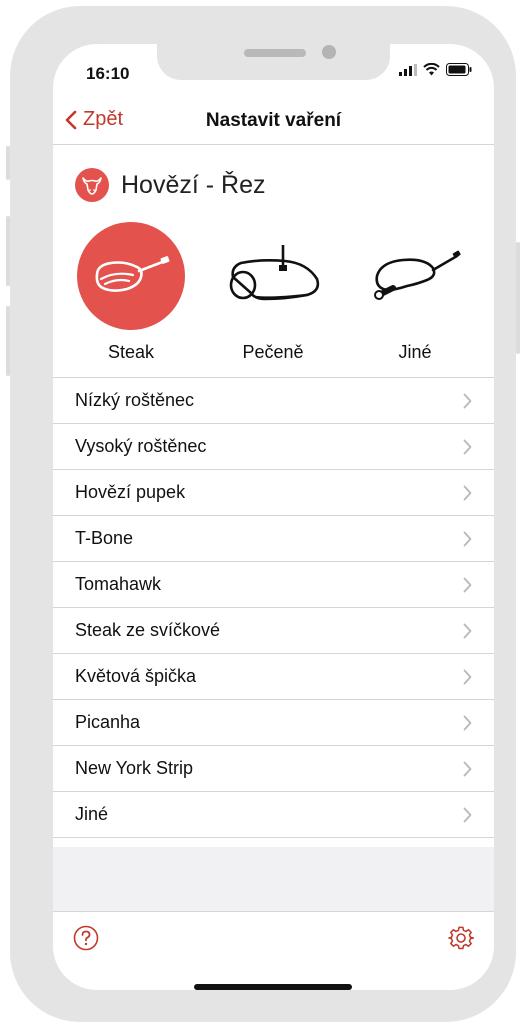 This screenshot has width=526, height=1028. Describe the element at coordinates (130, 492) in the screenshot. I see `list-item-label: Hovězí pupek` at that location.